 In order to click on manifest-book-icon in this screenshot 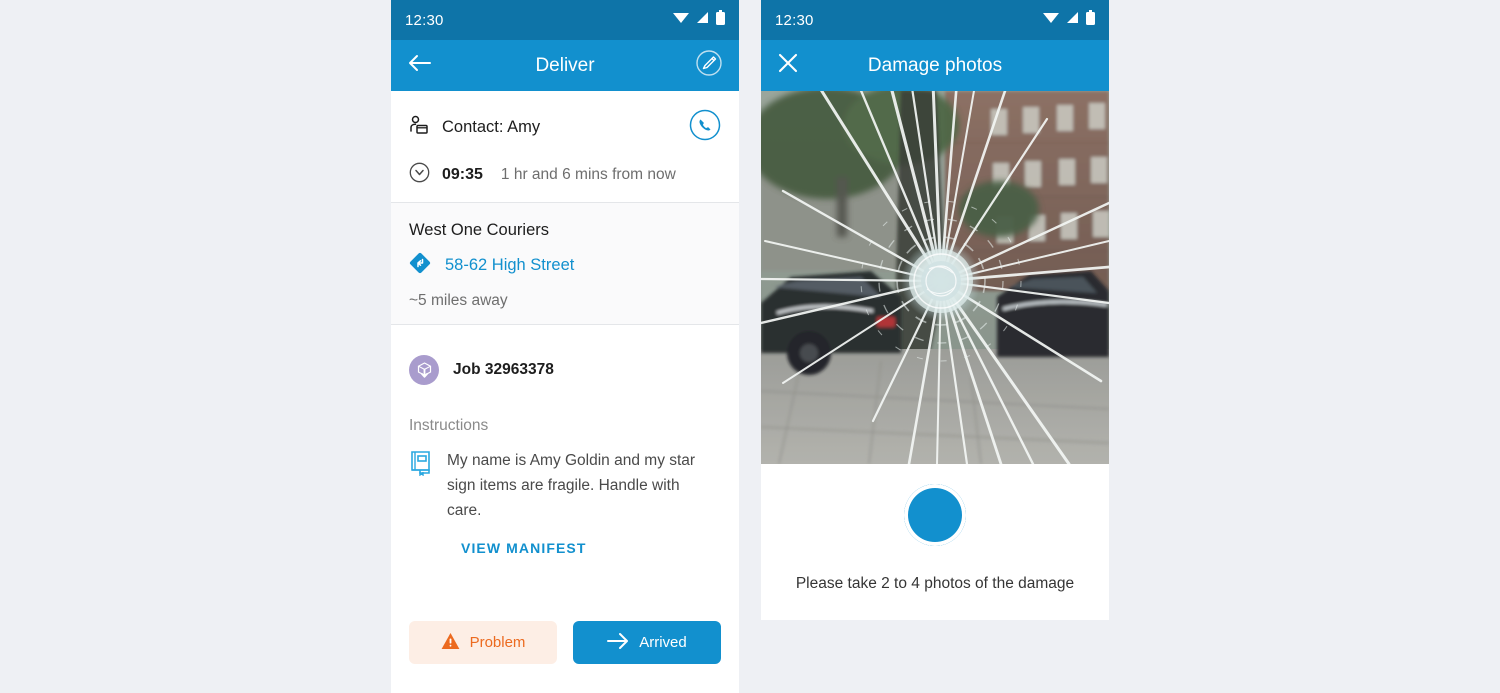, I will do `click(421, 465)`.